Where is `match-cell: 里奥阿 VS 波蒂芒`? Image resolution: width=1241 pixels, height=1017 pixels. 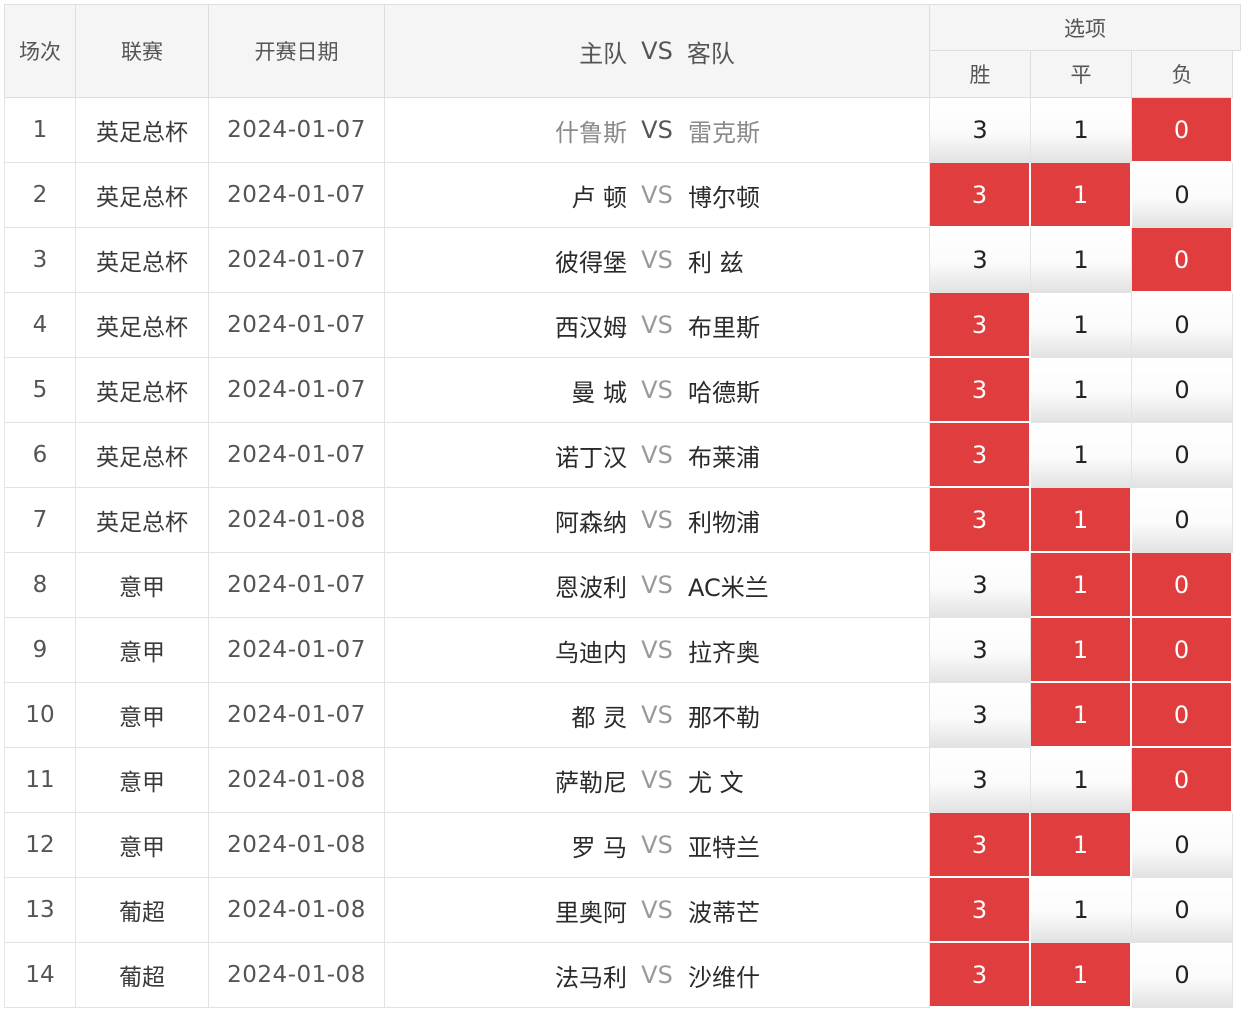
match-cell: 里奥阿 VS 波蒂芒 is located at coordinates (657, 910).